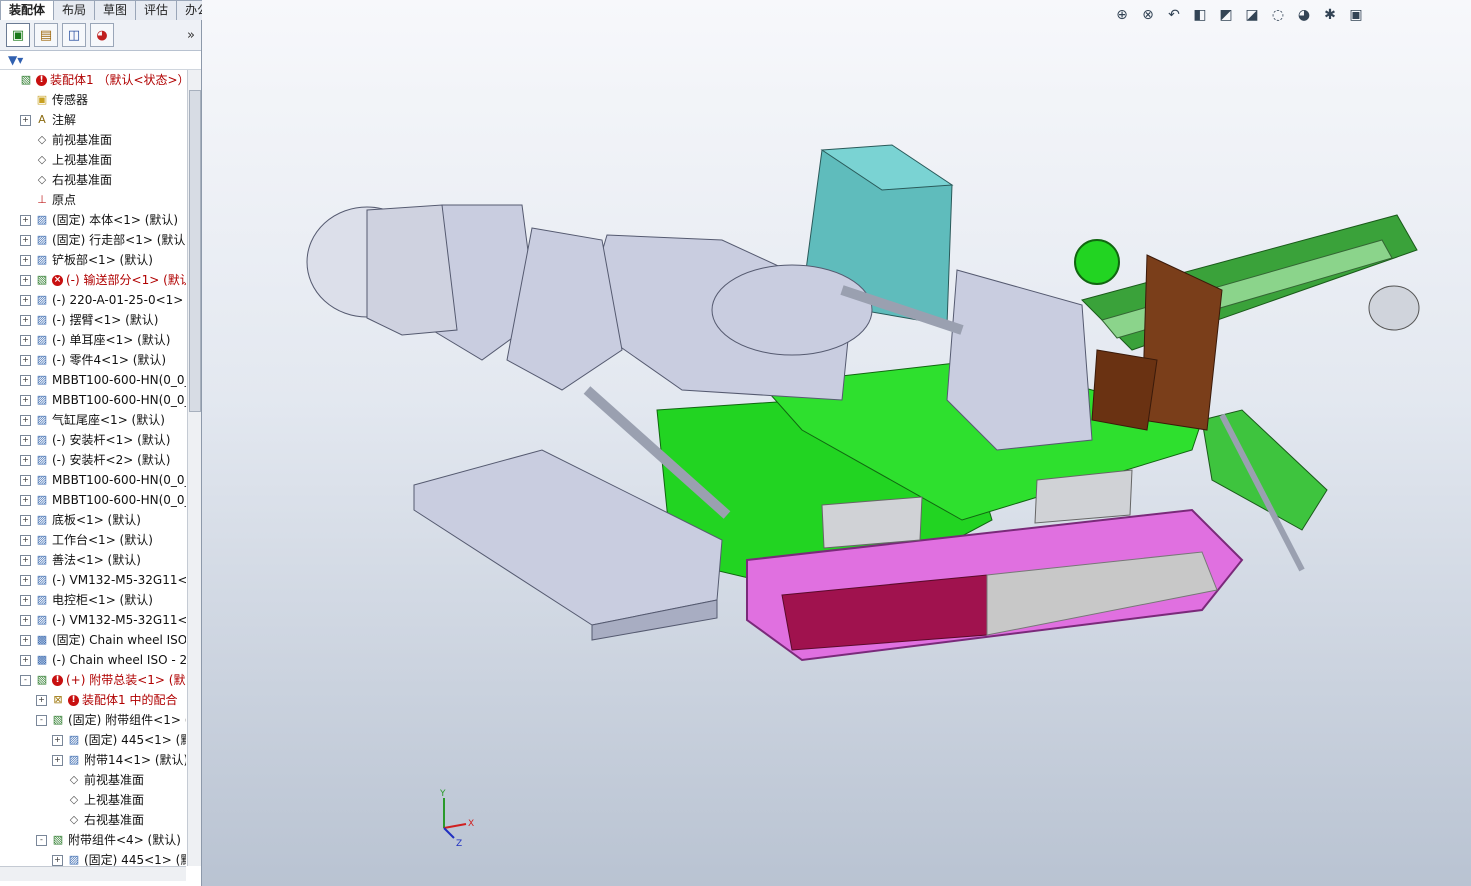  What do you see at coordinates (74, 35) in the screenshot?
I see `configurationmanager-tab: ◫` at bounding box center [74, 35].